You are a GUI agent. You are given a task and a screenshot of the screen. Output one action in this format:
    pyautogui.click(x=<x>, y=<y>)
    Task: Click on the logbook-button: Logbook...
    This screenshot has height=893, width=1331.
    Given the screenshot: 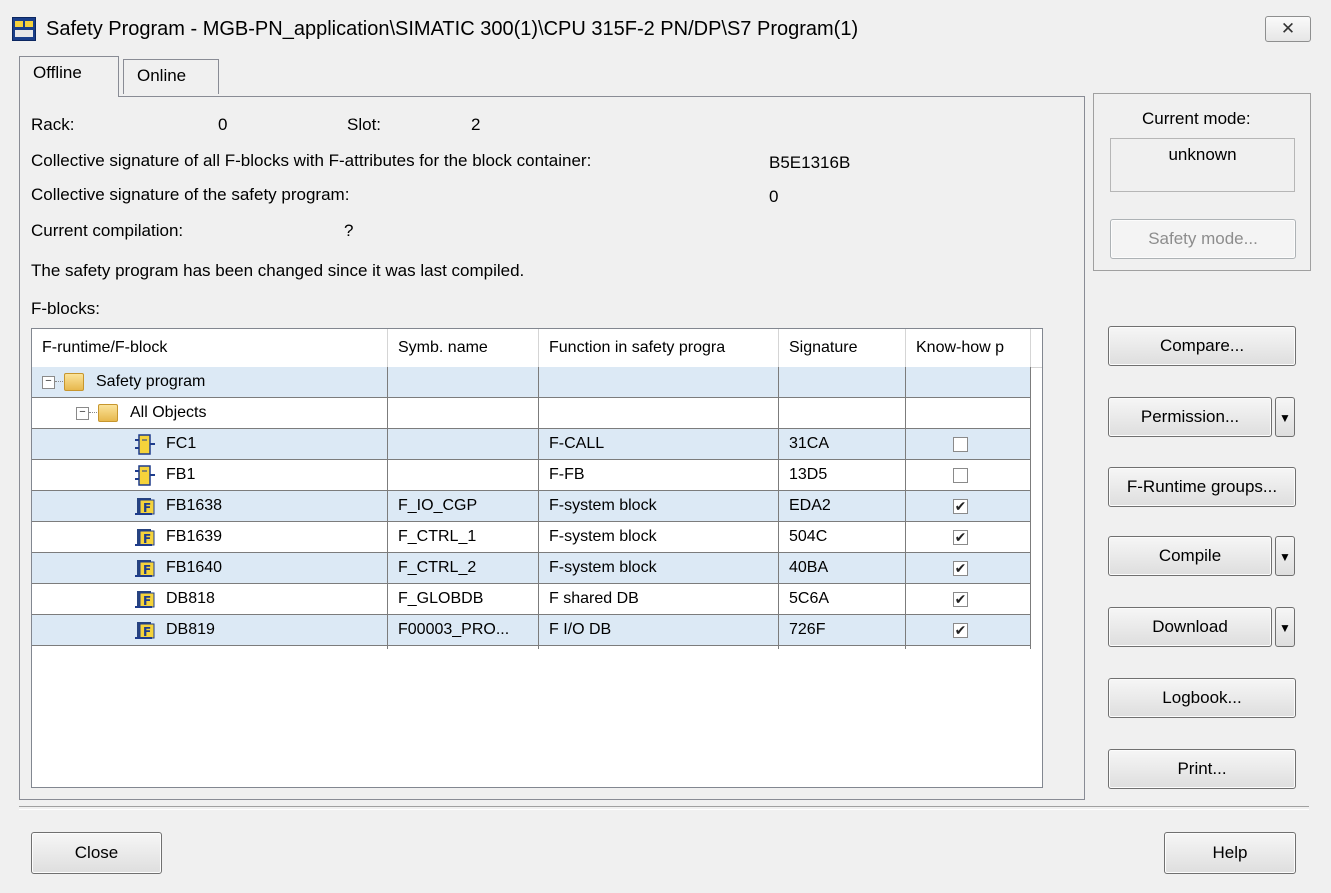 What is the action you would take?
    pyautogui.click(x=1202, y=698)
    